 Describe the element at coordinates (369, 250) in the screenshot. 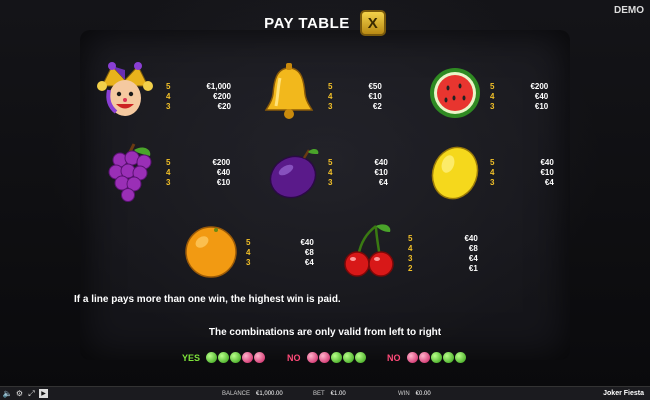

I see `cherries-icon` at that location.